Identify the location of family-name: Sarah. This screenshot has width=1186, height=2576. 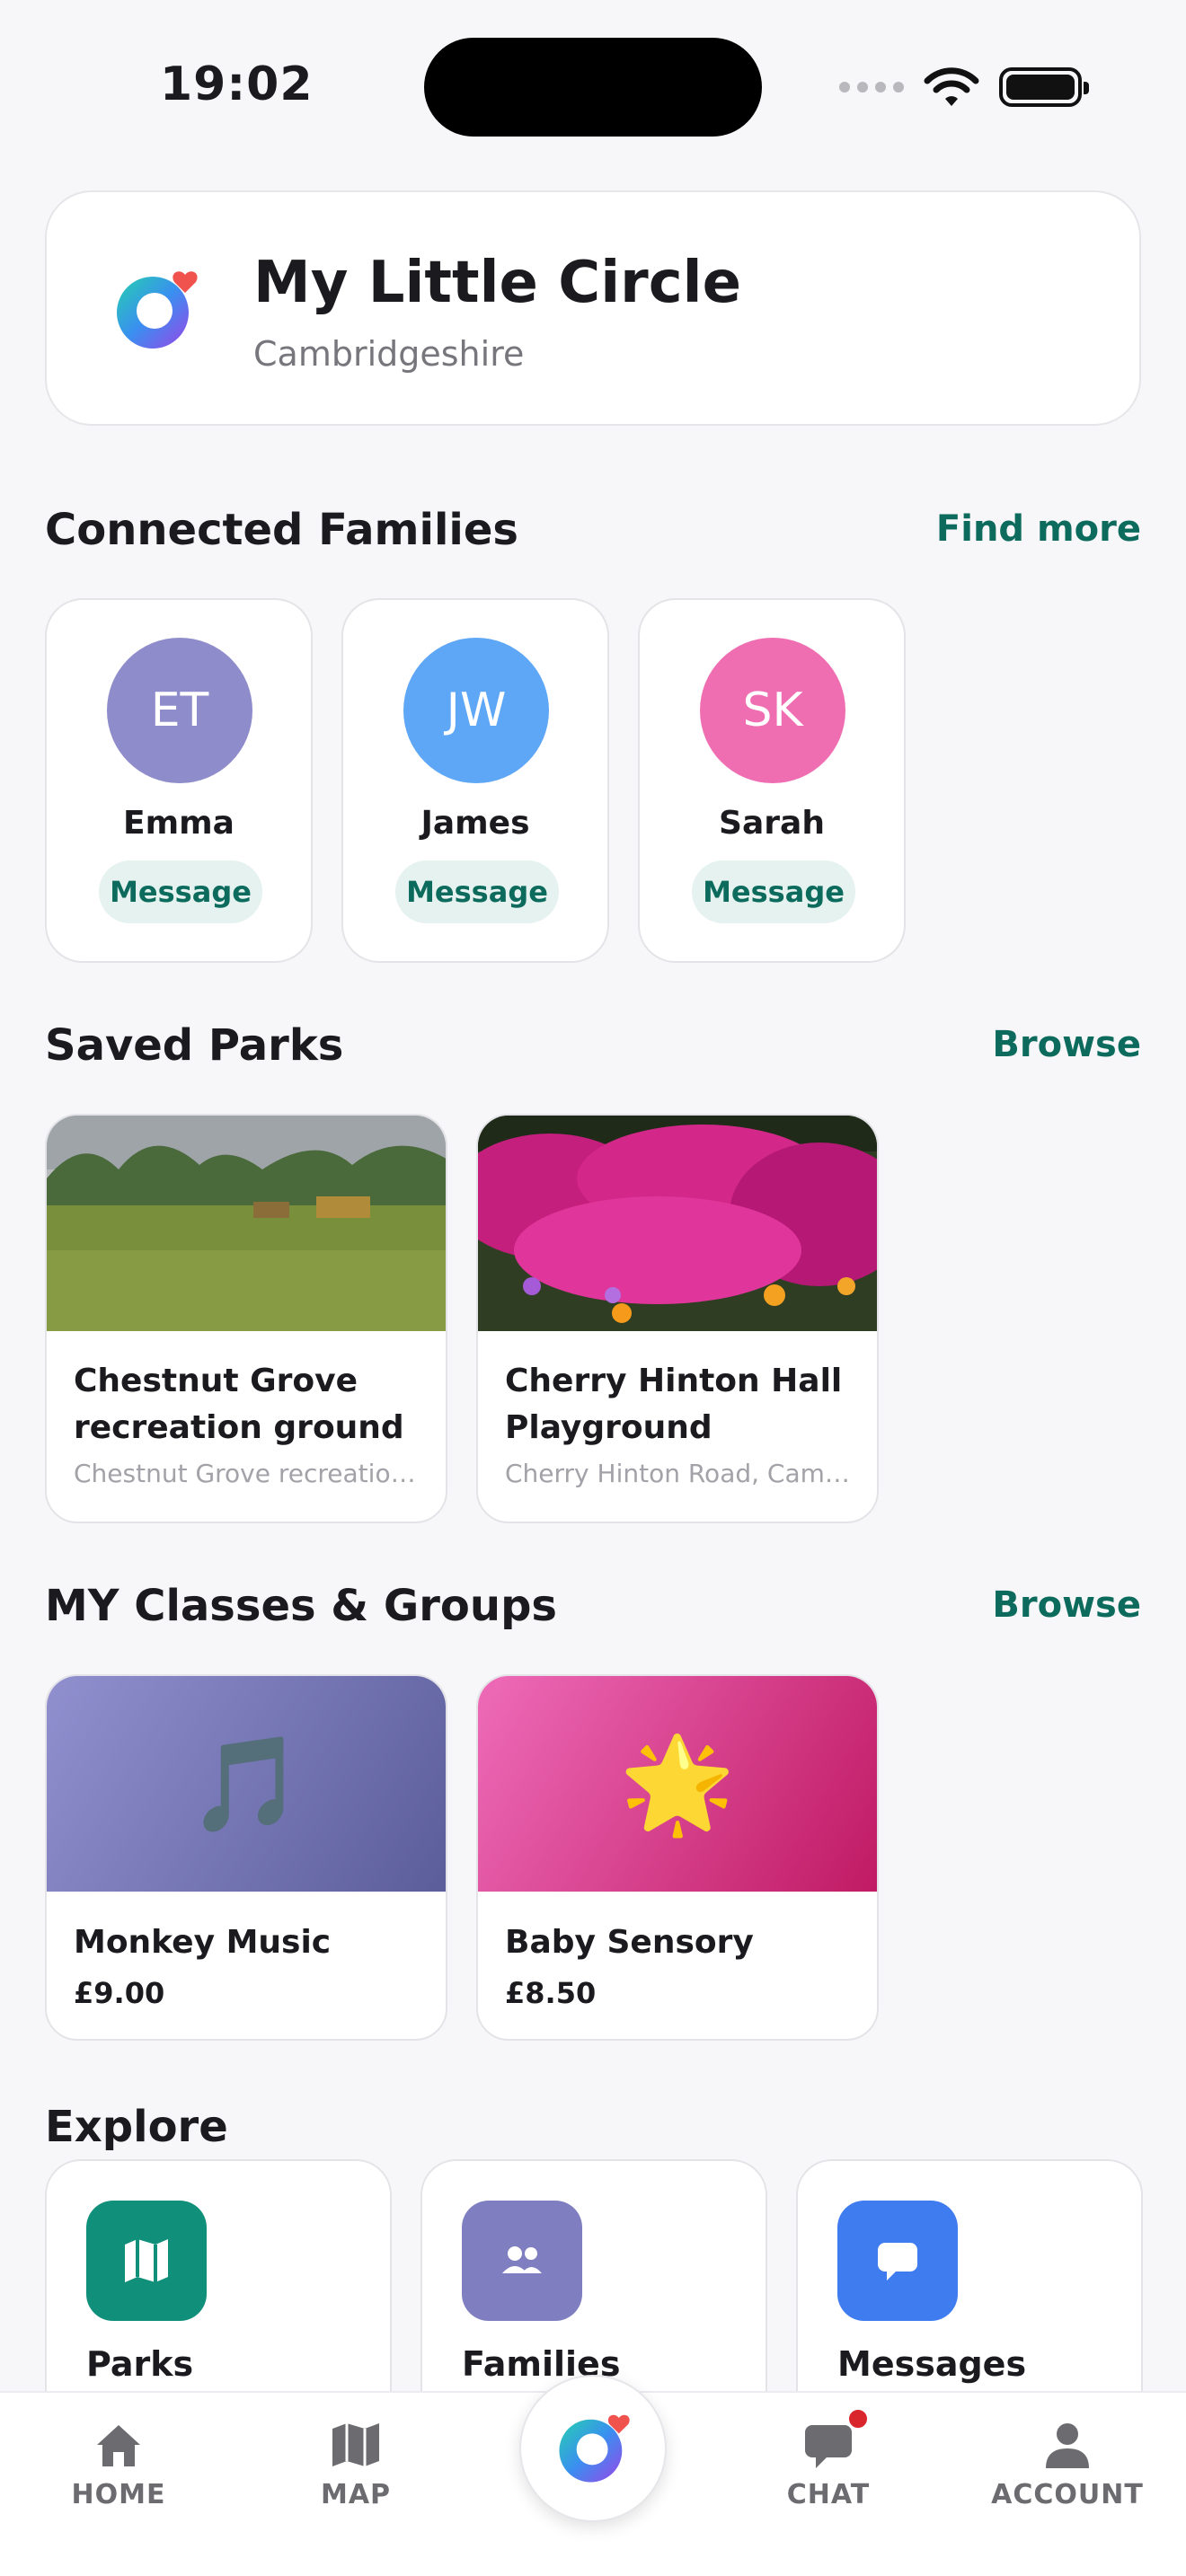
(772, 823).